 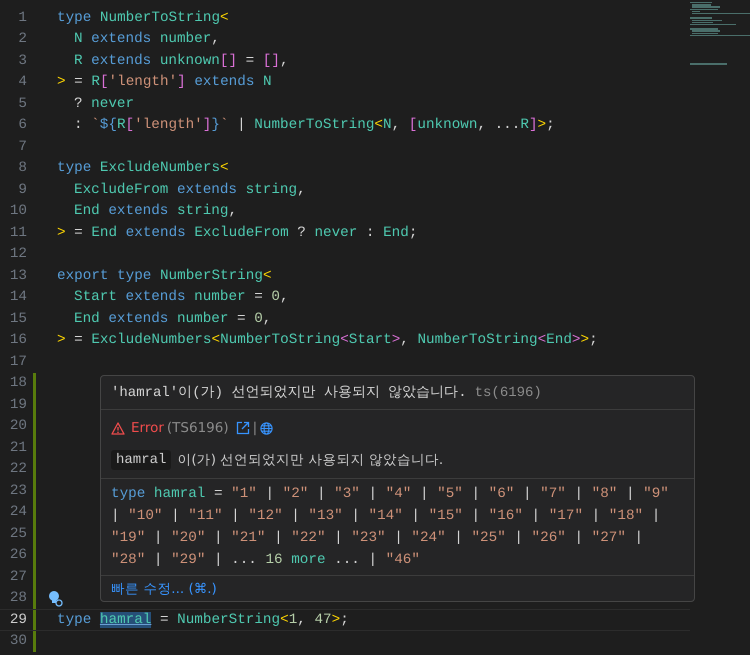 What do you see at coordinates (22, 104) in the screenshot?
I see `line-number: 5` at bounding box center [22, 104].